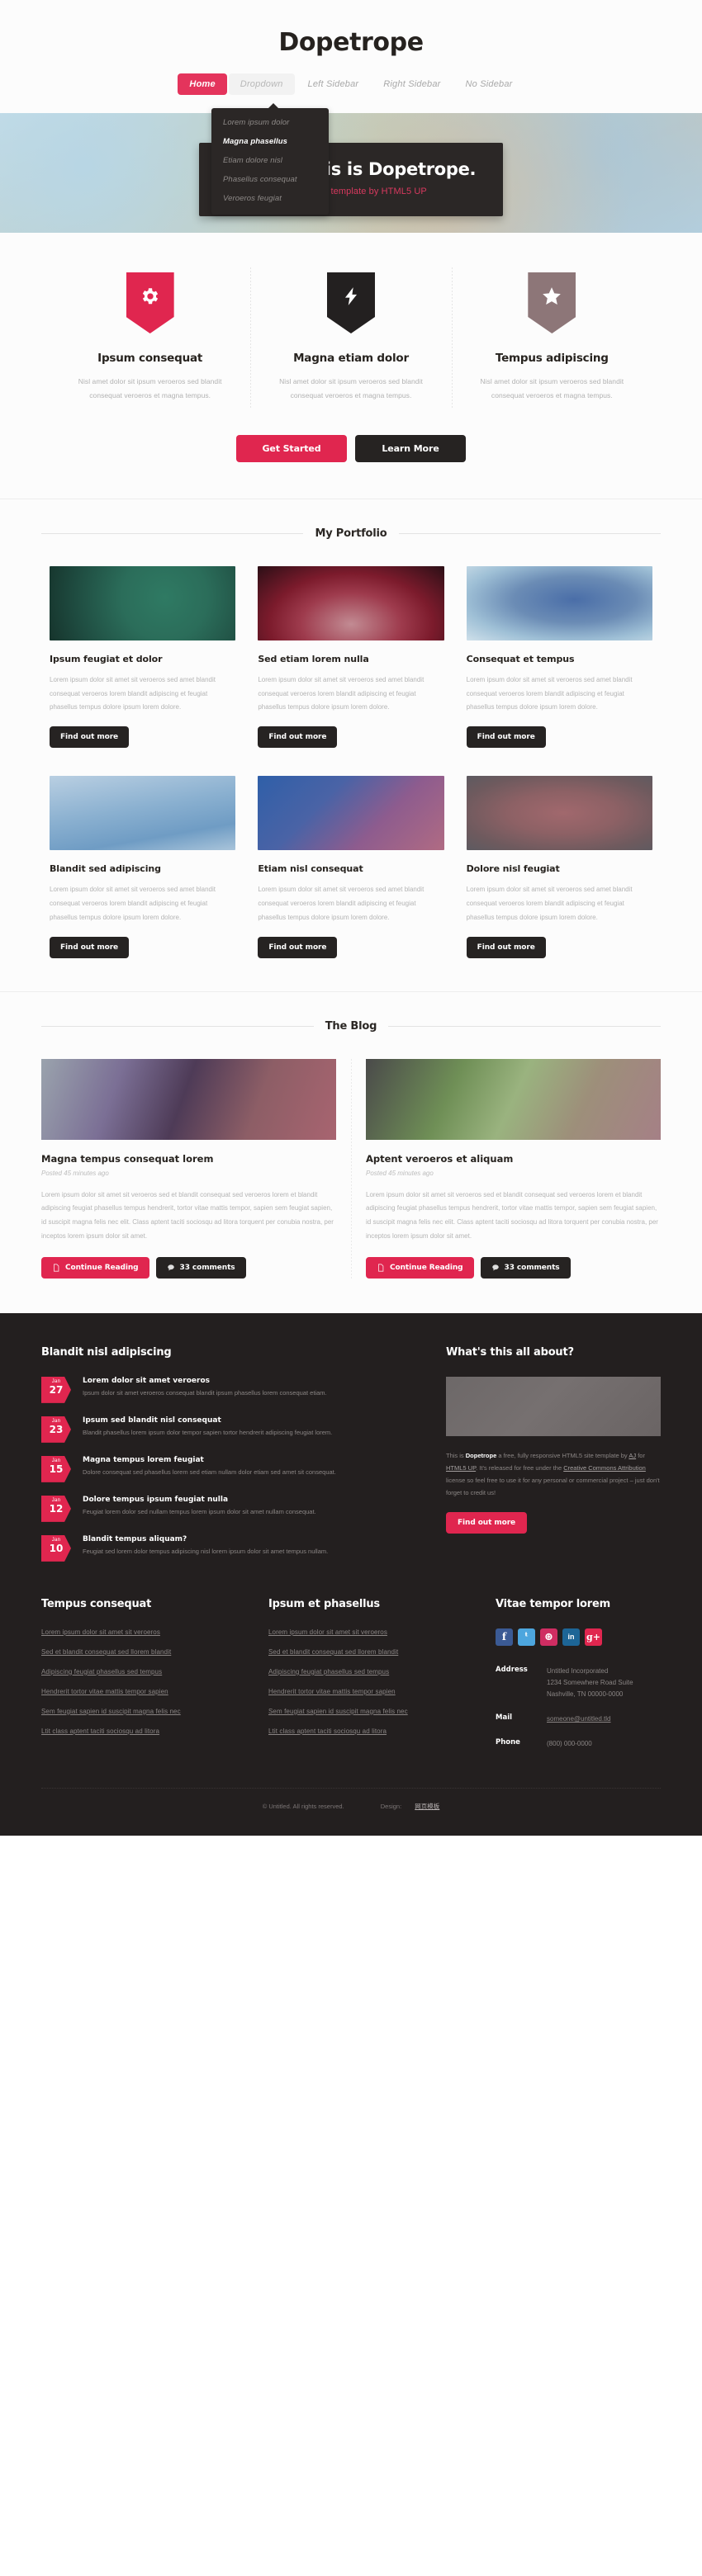  Describe the element at coordinates (412, 84) in the screenshot. I see `nav-item-right-sidebar: Right Sidebar` at that location.